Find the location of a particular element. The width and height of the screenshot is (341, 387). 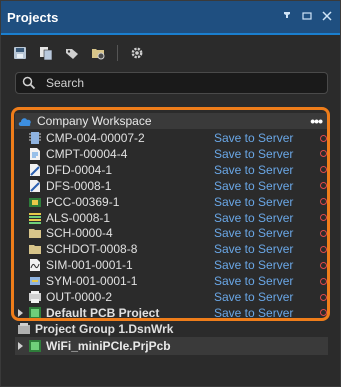

project-item-row: CMP-004-00007-2 Save to Server is located at coordinates (171, 138).